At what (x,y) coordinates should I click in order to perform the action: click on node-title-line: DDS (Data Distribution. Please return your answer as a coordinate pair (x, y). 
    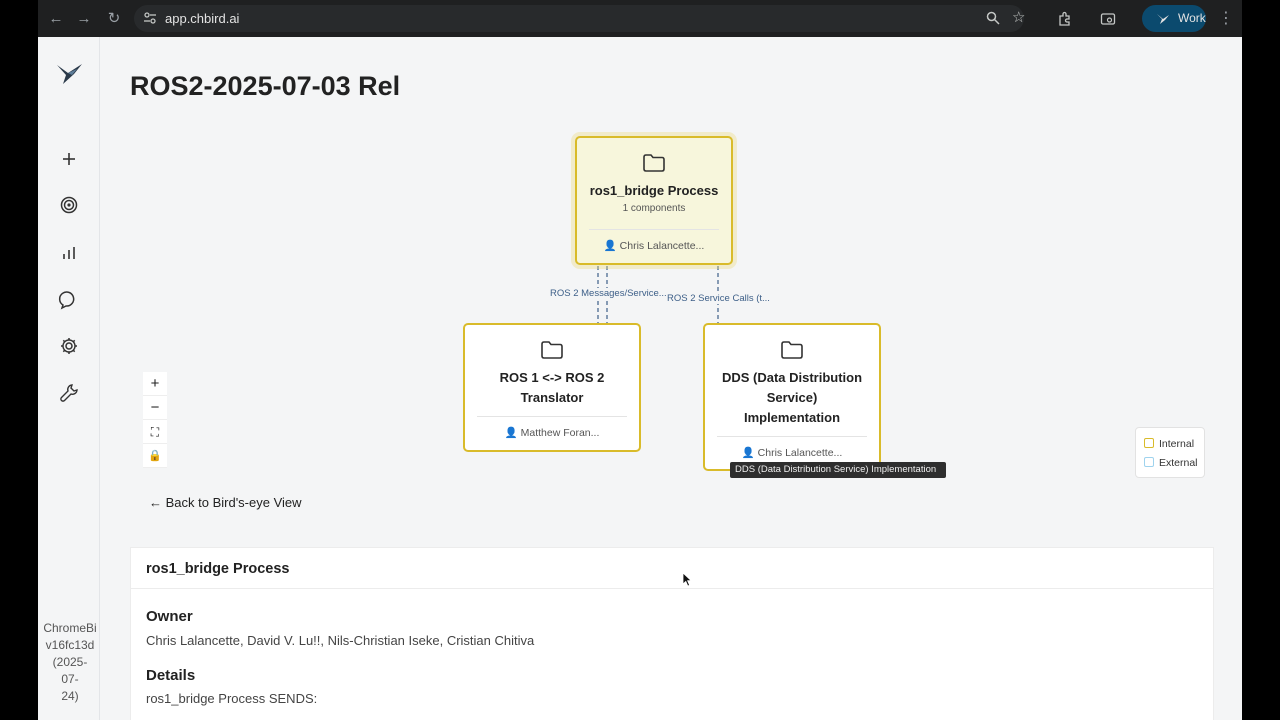
    Looking at the image, I should click on (792, 377).